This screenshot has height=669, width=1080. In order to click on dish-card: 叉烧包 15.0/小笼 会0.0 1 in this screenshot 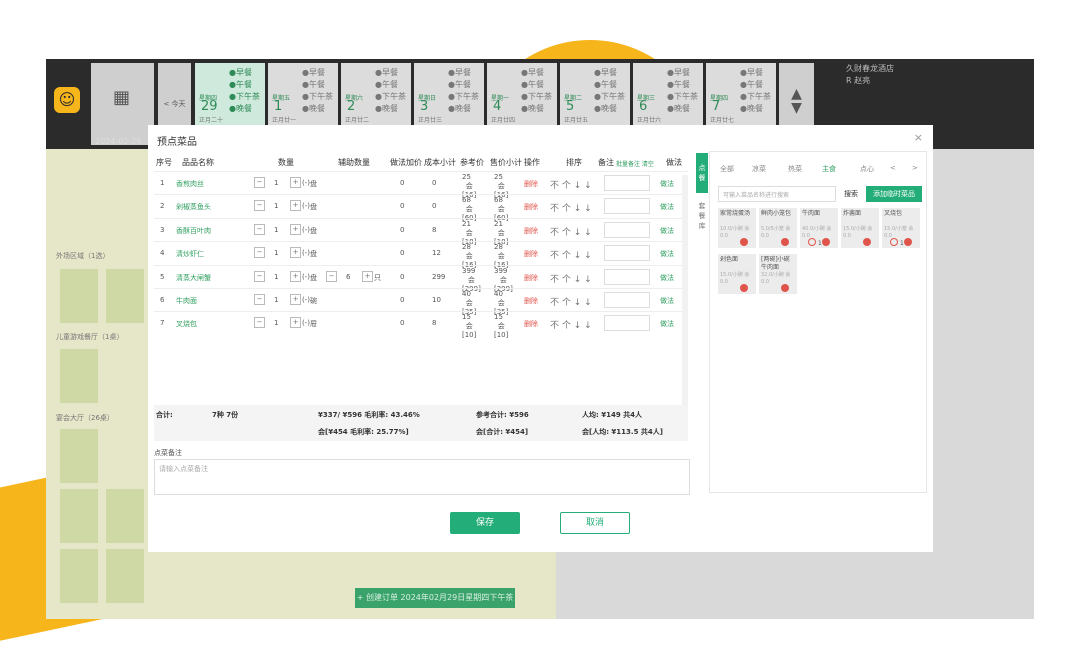, I will do `click(901, 228)`.